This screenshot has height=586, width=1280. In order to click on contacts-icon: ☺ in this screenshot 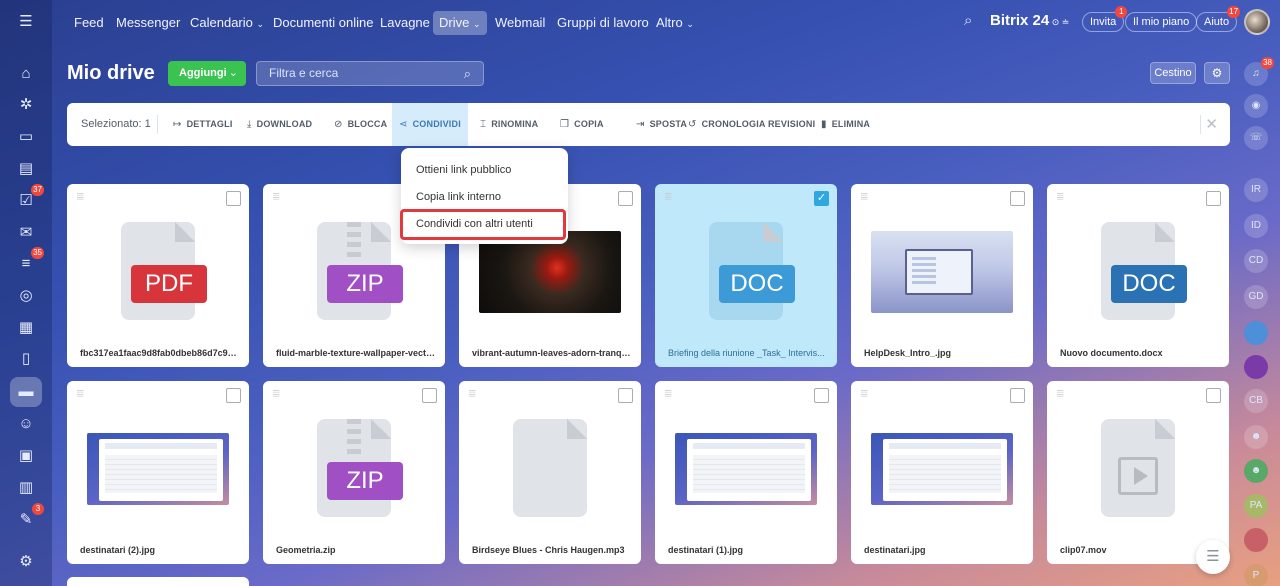, I will do `click(26, 424)`.